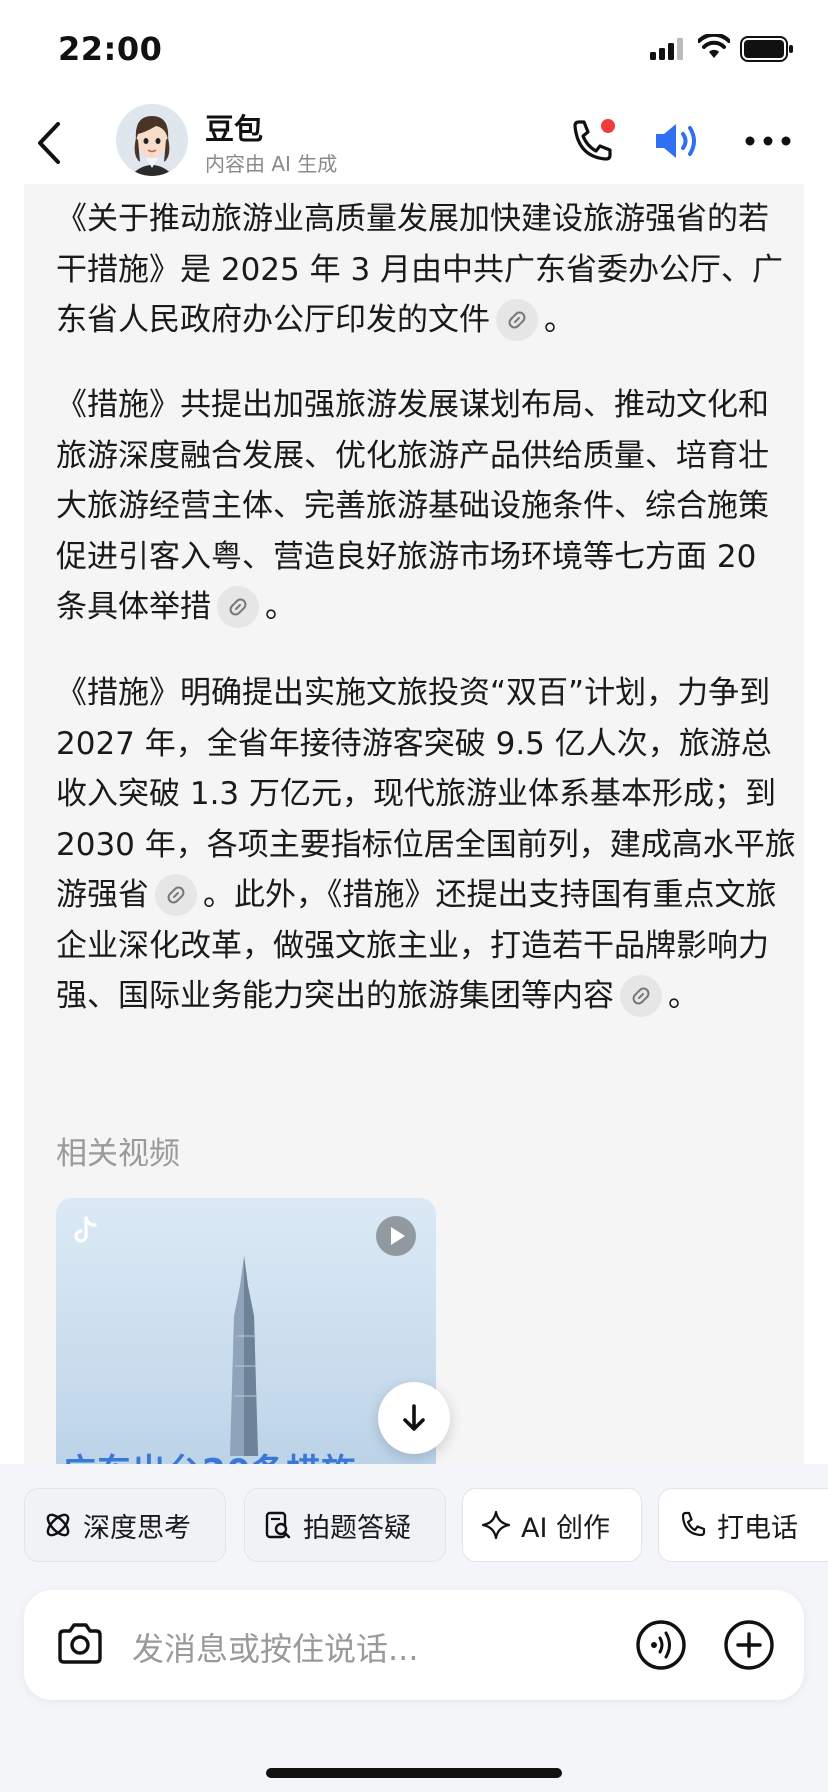  What do you see at coordinates (58, 1525) in the screenshot?
I see `deep-think-icon` at bounding box center [58, 1525].